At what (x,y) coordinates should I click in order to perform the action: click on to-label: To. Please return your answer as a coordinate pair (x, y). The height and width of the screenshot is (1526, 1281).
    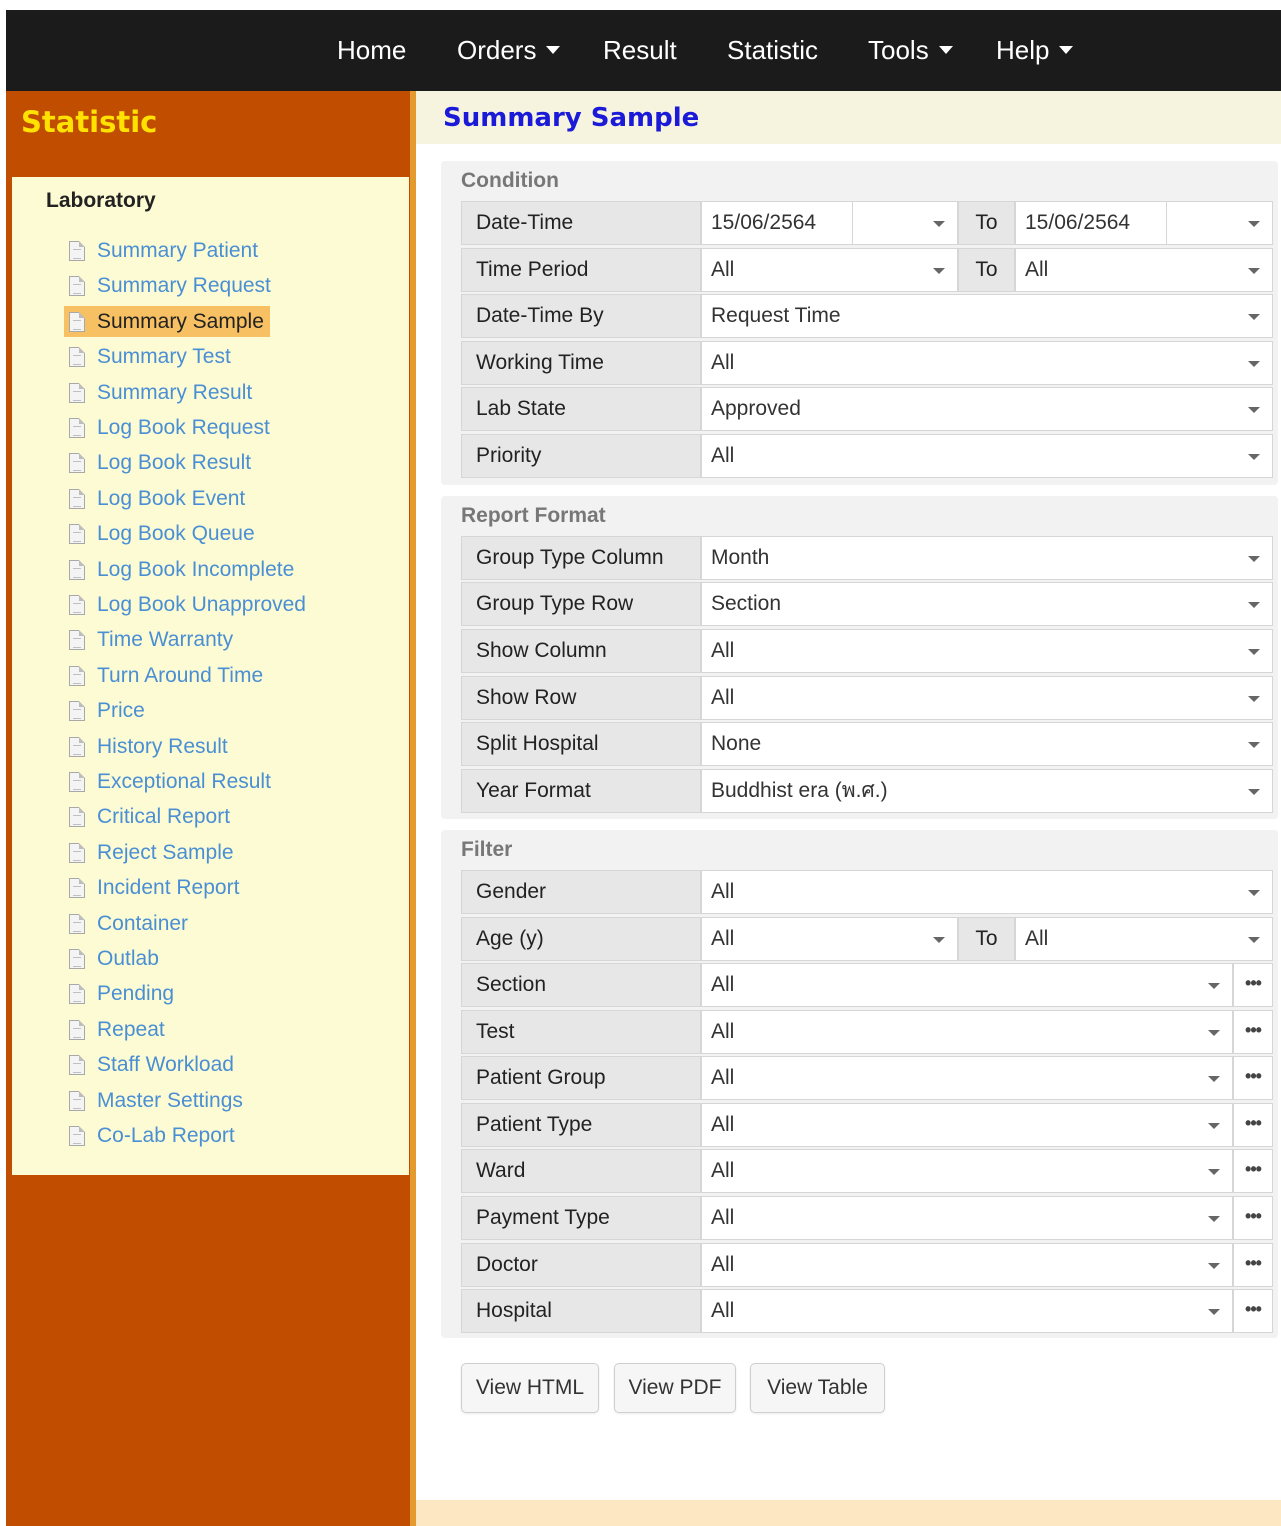
    Looking at the image, I should click on (986, 270).